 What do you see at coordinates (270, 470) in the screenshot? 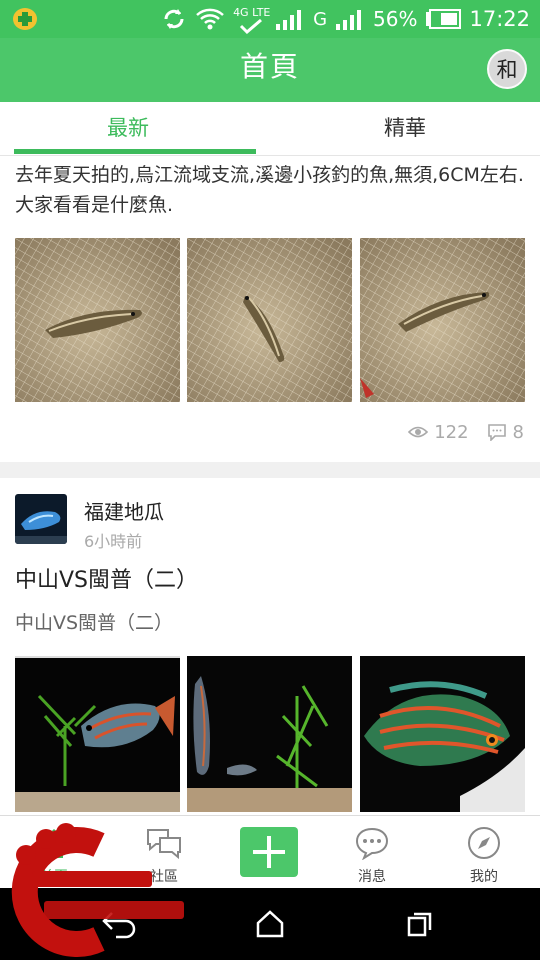
I see `feed-divider` at bounding box center [270, 470].